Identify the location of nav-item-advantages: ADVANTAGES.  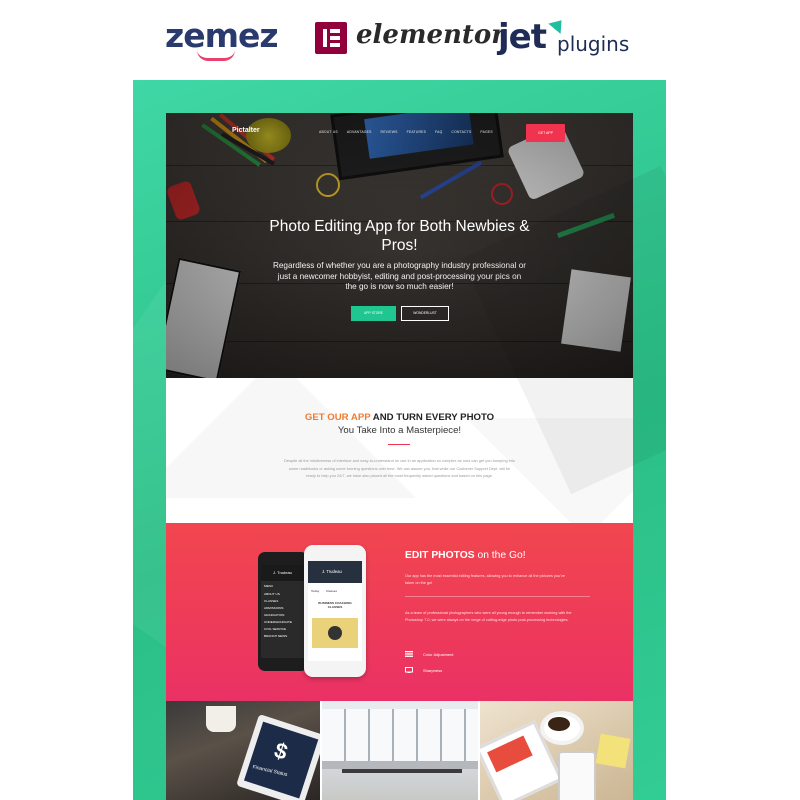
(359, 132).